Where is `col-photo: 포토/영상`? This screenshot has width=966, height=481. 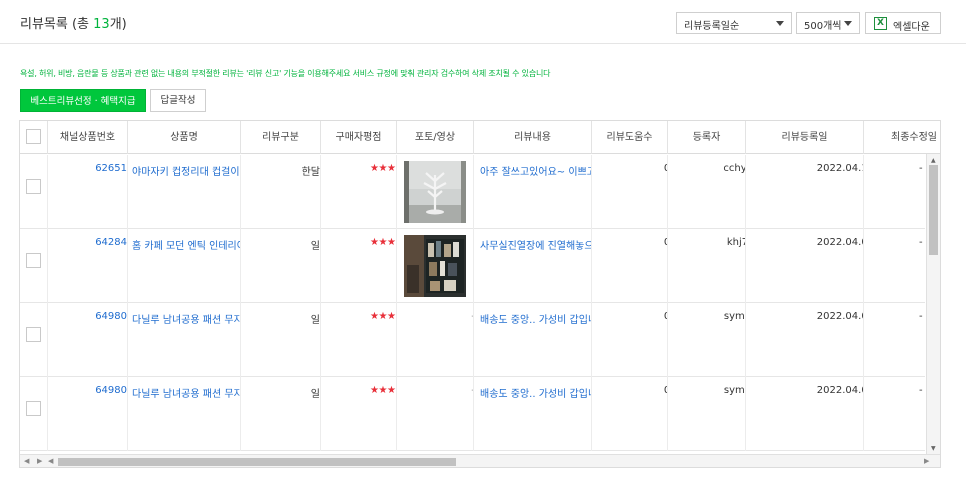
col-photo: 포토/영상 is located at coordinates (435, 137).